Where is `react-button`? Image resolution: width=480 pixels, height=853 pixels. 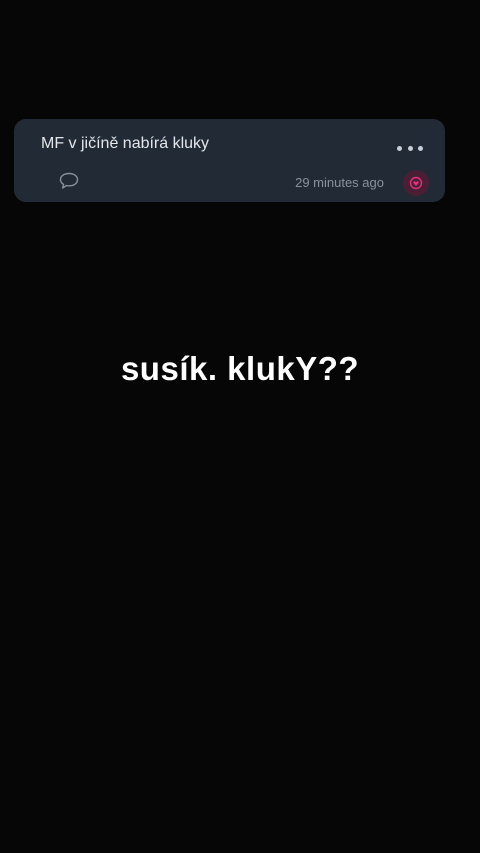
react-button is located at coordinates (416, 183).